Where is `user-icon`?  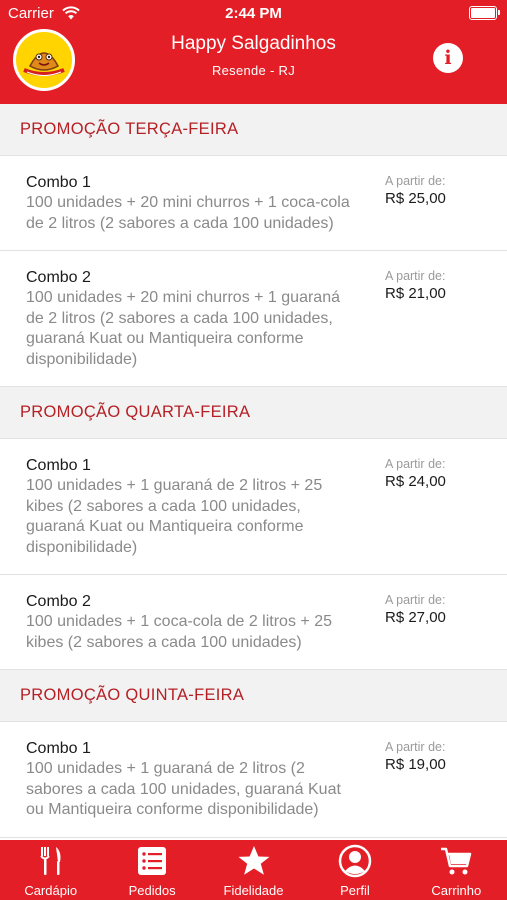
user-icon is located at coordinates (355, 861).